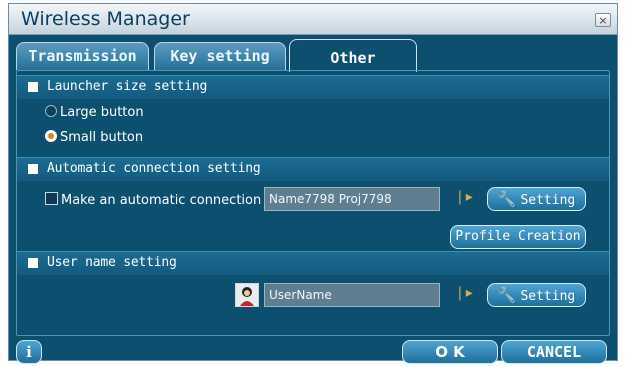 The height and width of the screenshot is (367, 628). I want to click on auto-connection-checkbox-row: Make an automatic connection, so click(153, 201).